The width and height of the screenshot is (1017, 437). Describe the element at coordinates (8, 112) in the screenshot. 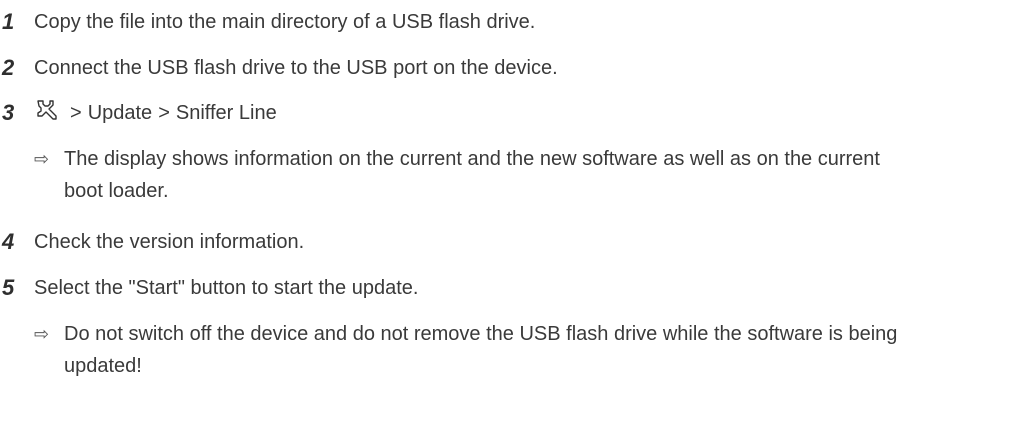

I see `step-number: 3` at that location.